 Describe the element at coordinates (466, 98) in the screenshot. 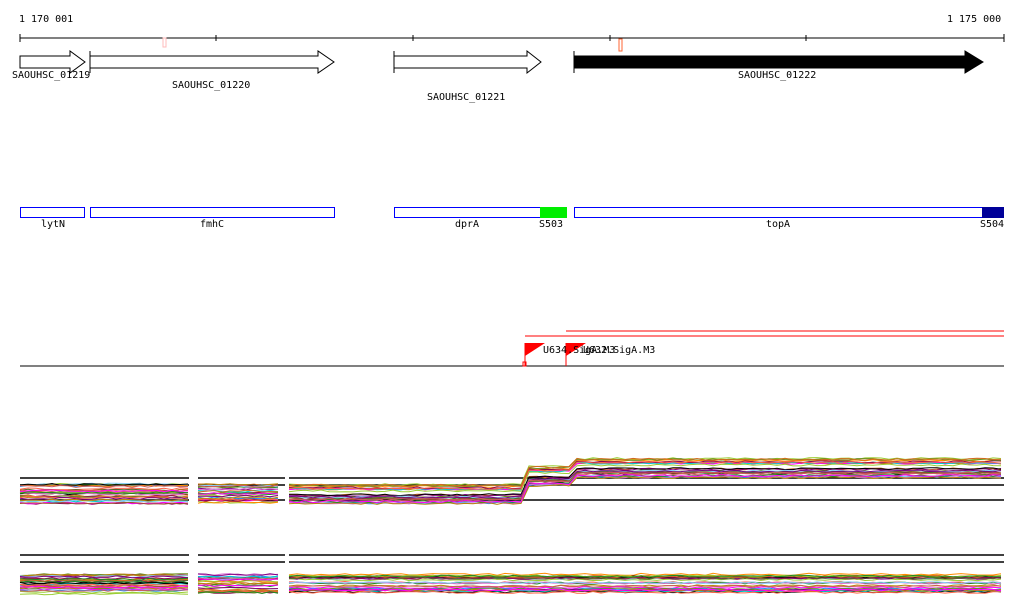

I see `gene-label: SAOUHSC_01221` at that location.